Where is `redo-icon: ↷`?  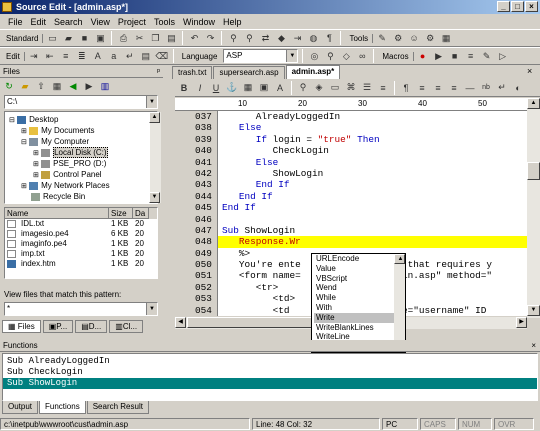 redo-icon: ↷ is located at coordinates (210, 38).